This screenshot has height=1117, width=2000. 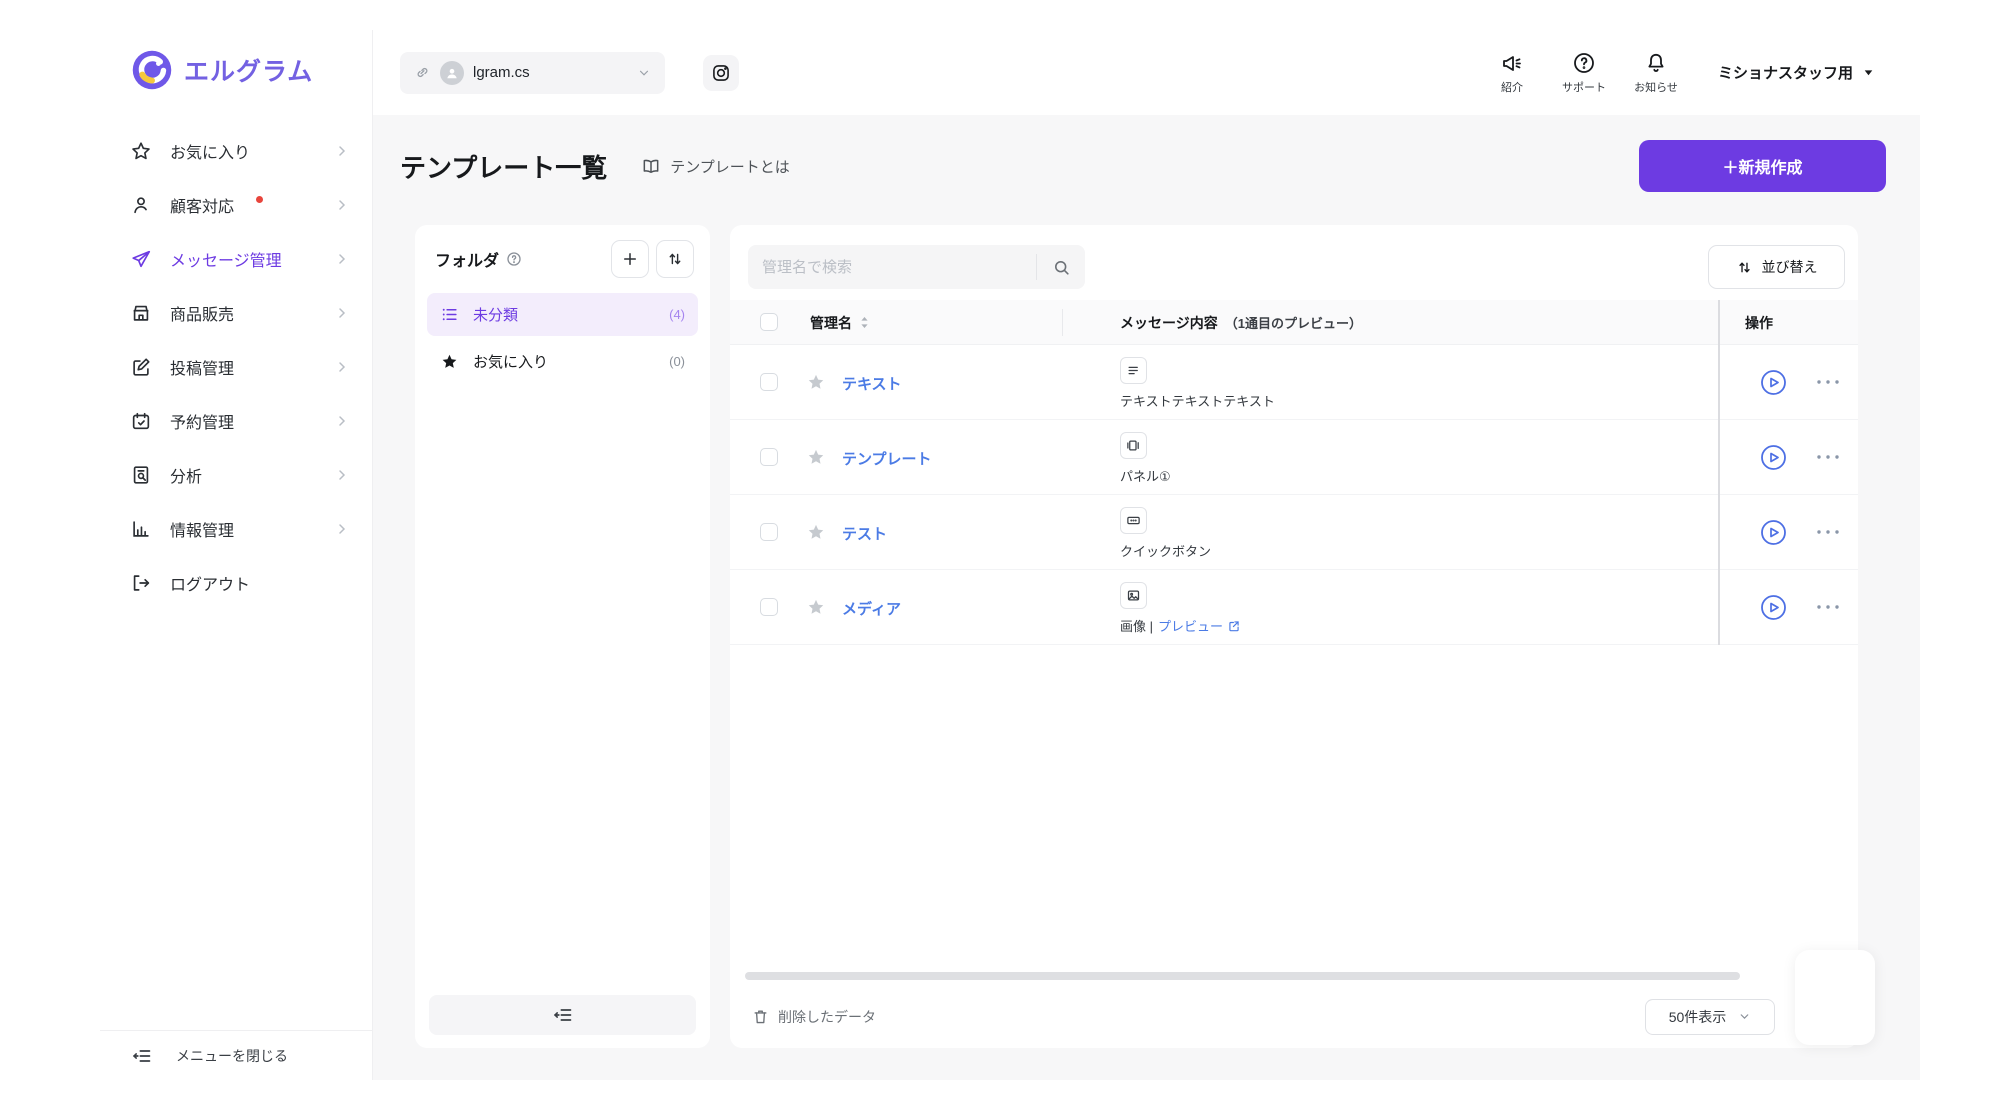 What do you see at coordinates (1512, 63) in the screenshot?
I see `megaphone-icon` at bounding box center [1512, 63].